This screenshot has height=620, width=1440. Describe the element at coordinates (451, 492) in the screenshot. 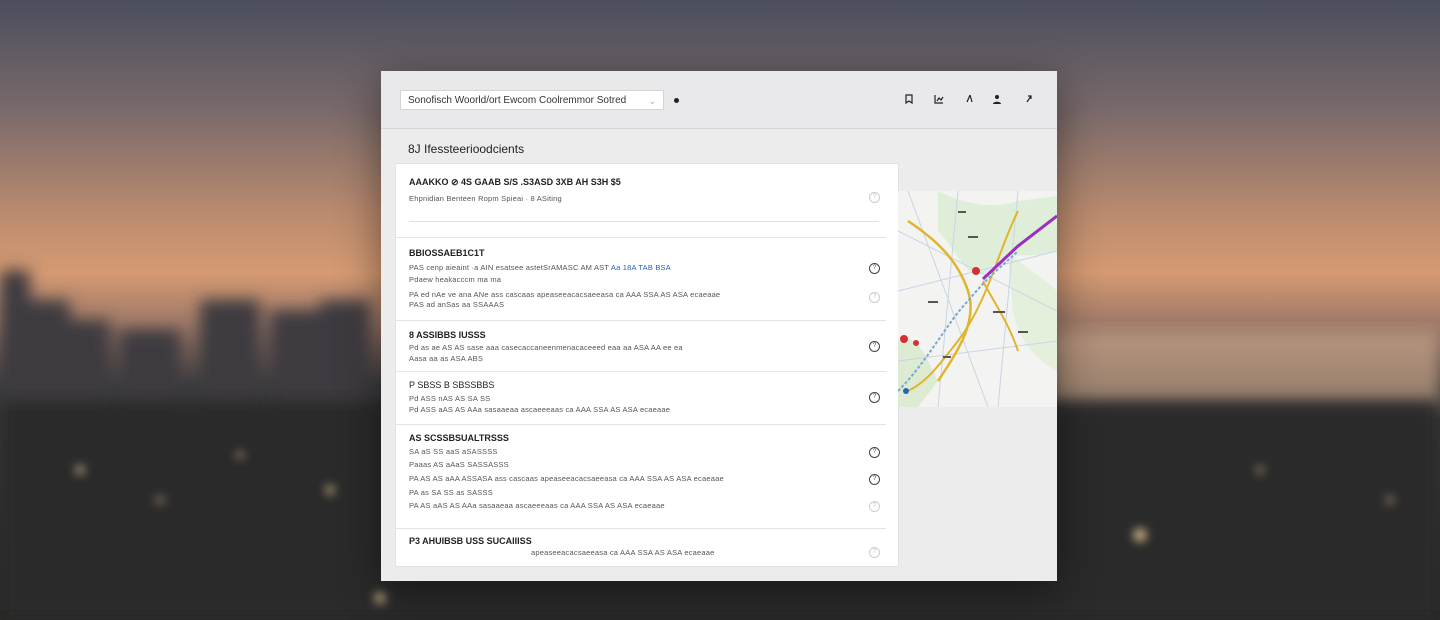

I see `result-line: PA as SA SS as SASSS` at that location.